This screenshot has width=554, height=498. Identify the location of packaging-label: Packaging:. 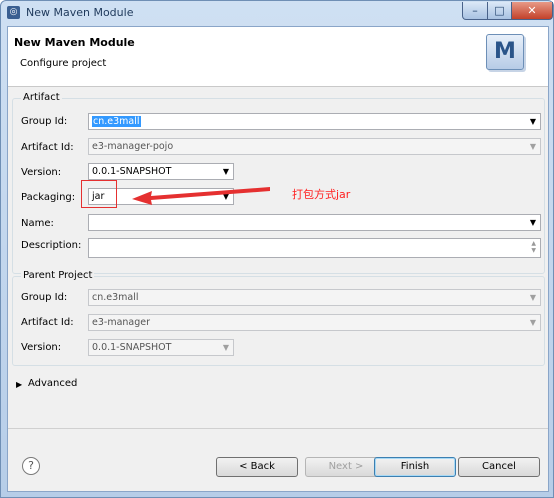
(48, 197).